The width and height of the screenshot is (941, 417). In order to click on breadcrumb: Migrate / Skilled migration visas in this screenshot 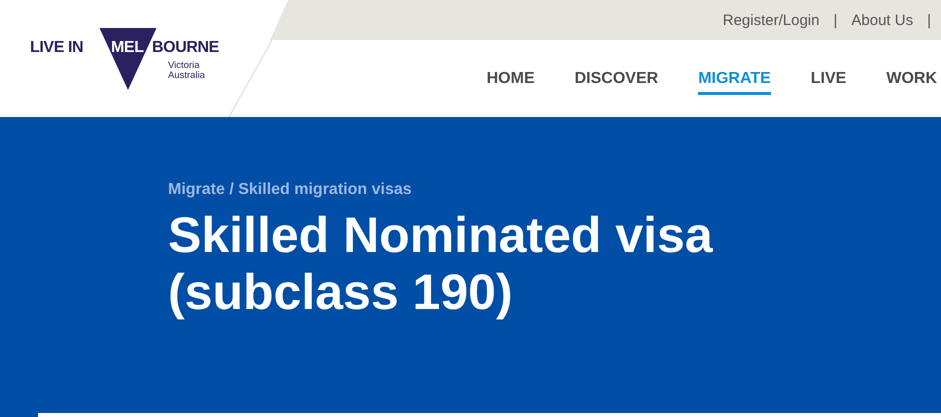, I will do `click(290, 190)`.